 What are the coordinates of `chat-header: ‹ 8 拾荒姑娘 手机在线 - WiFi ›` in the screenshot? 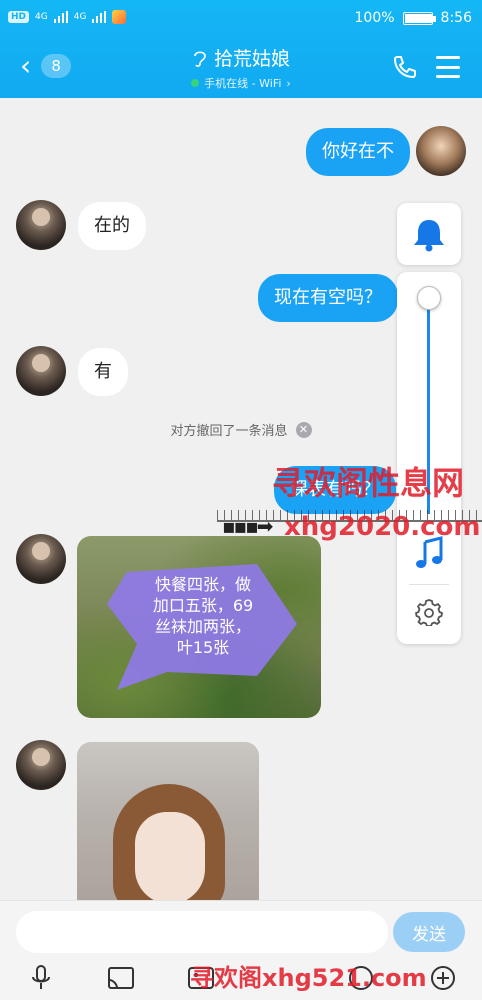 It's located at (241, 67).